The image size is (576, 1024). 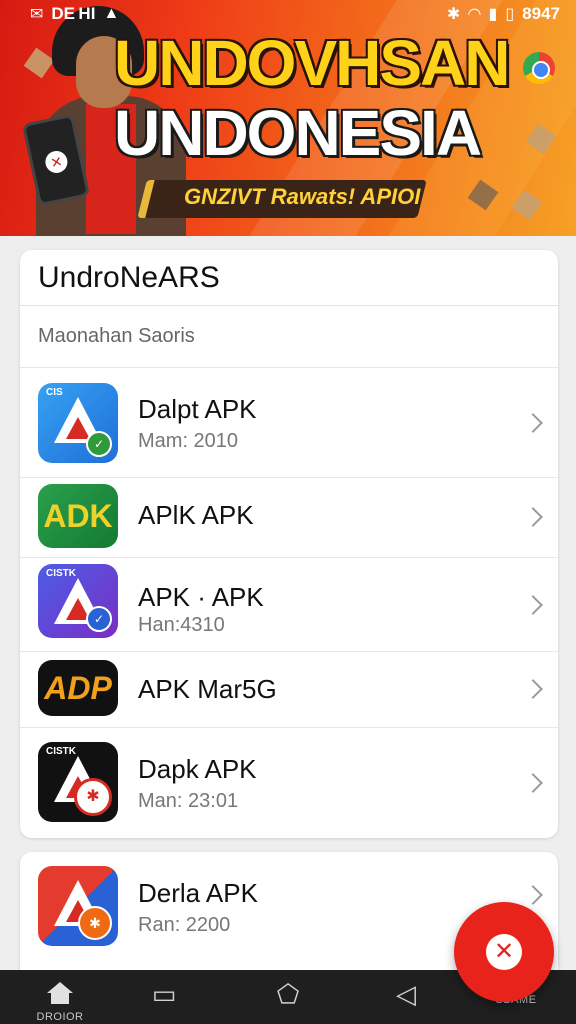 What do you see at coordinates (406, 994) in the screenshot?
I see `back-icon: ◁` at bounding box center [406, 994].